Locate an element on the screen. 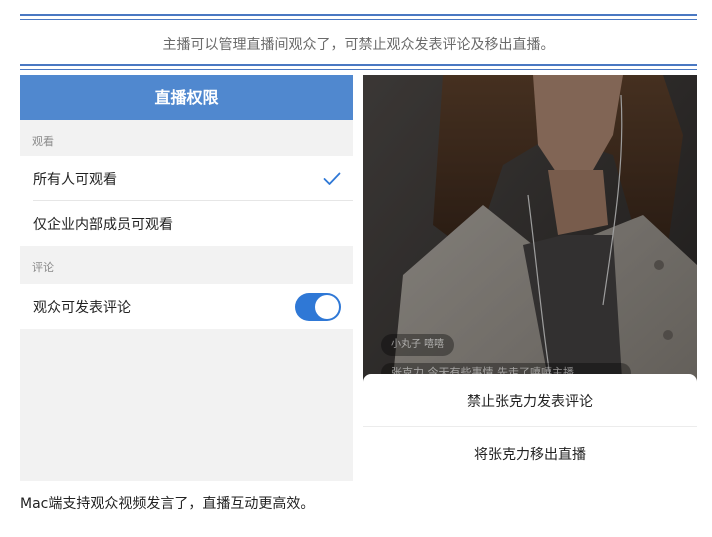 The image size is (712, 537). chat-user-chip: 小丸子 嘻嘻 is located at coordinates (418, 345).